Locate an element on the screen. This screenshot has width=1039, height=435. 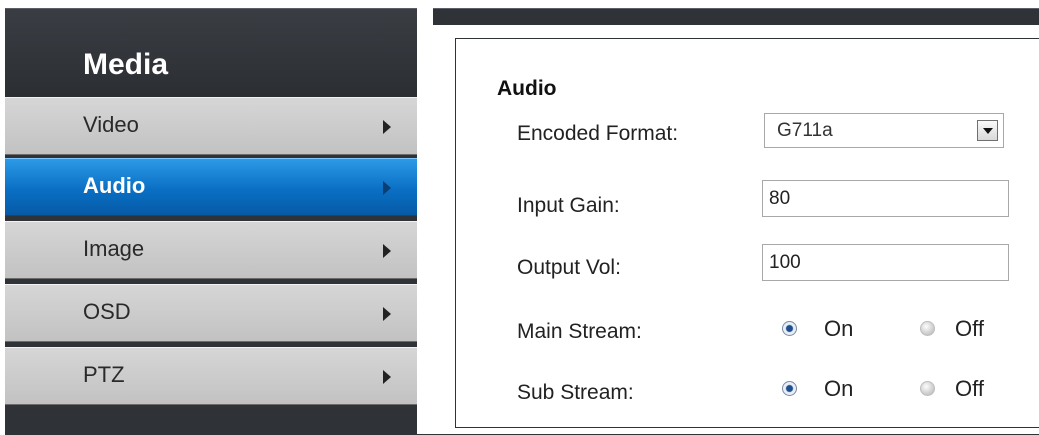
encoded-format-select: G711a is located at coordinates (884, 130).